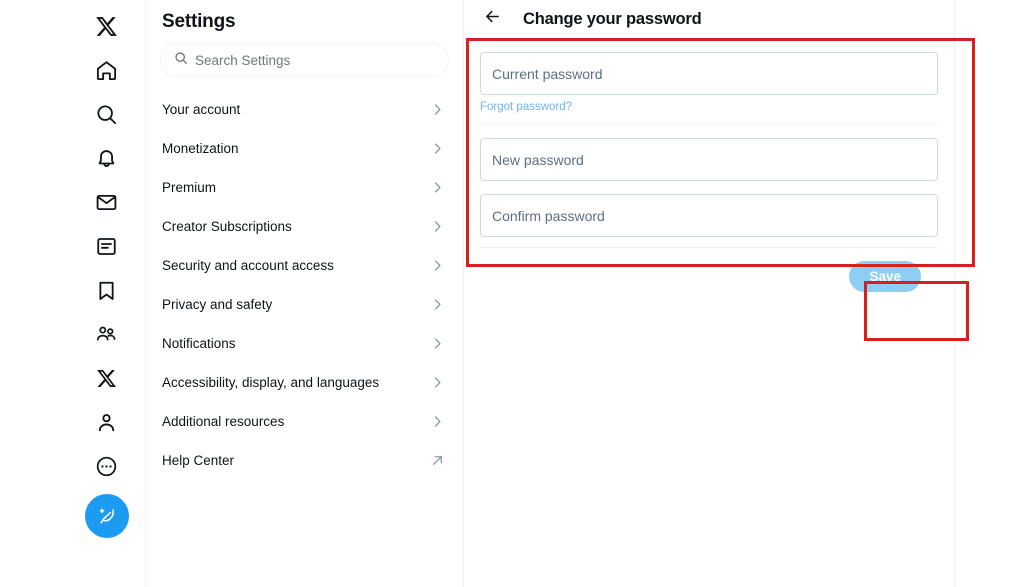  Describe the element at coordinates (709, 73) in the screenshot. I see `current-password-input: Current password` at that location.